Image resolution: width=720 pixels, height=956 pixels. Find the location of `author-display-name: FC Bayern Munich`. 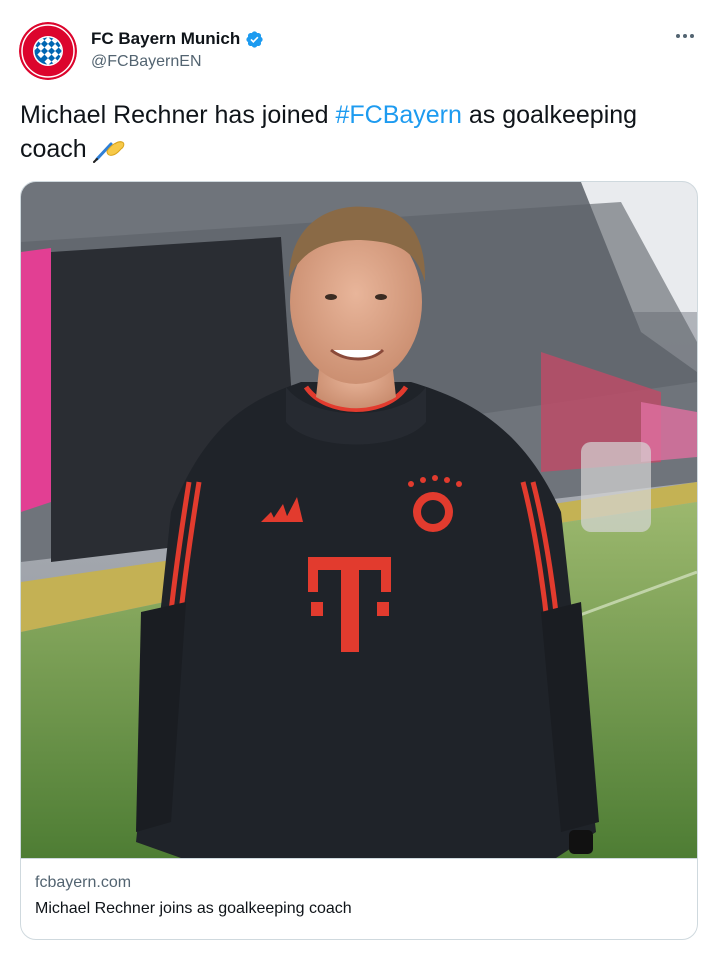

author-display-name: FC Bayern Munich is located at coordinates (165, 39).